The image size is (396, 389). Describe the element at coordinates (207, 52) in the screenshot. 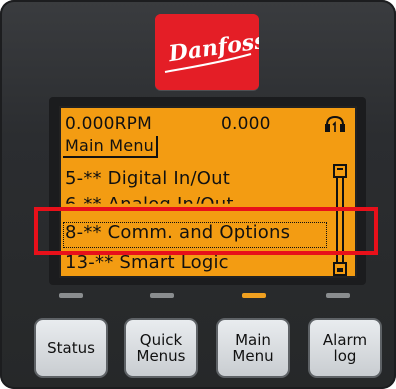

I see `danfoss-logo: Danfoss` at that location.